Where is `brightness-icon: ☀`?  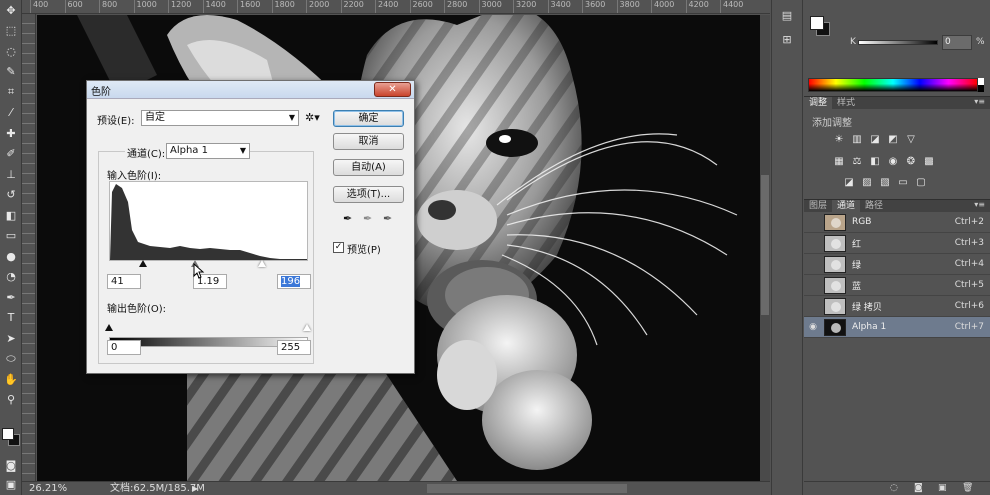
brightness-icon: ☀ is located at coordinates (839, 139).